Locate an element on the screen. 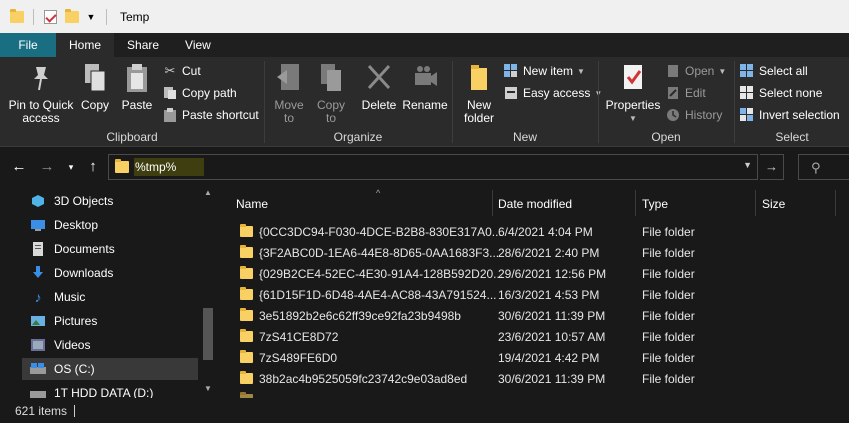 The width and height of the screenshot is (849, 423). tab-home: Home is located at coordinates (85, 45).